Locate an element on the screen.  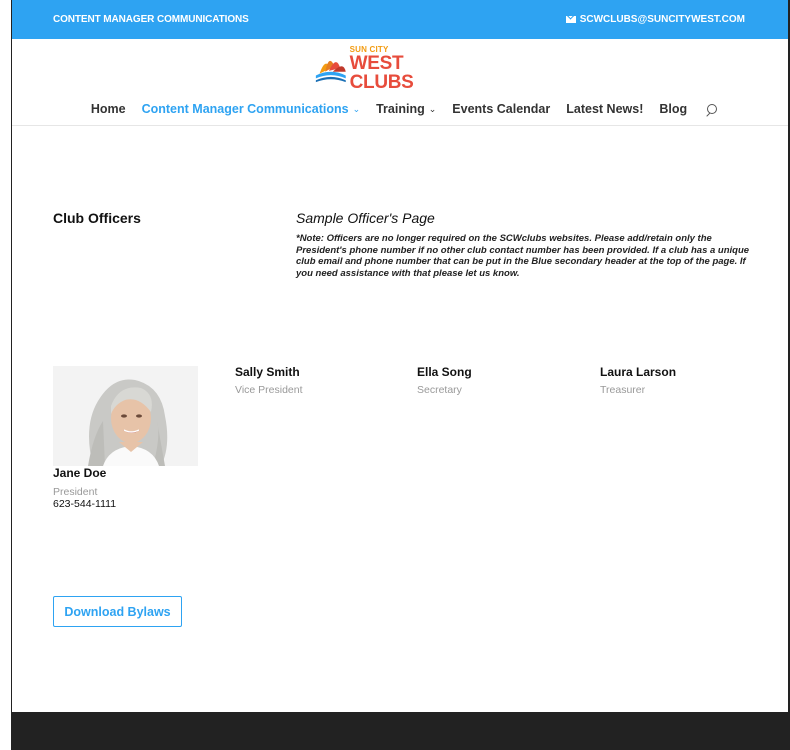
officer-name-secretary: Ella Song is located at coordinates (444, 372).